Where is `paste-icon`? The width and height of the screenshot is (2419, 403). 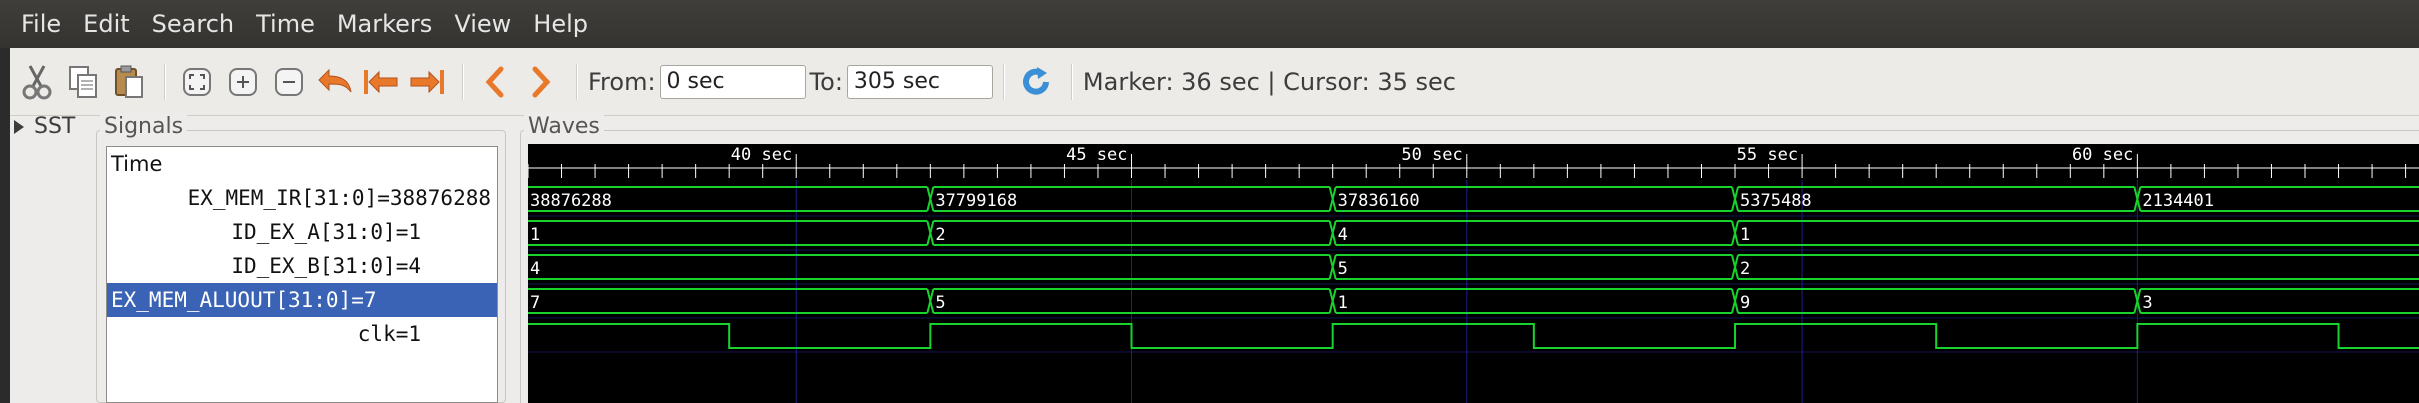 paste-icon is located at coordinates (129, 82).